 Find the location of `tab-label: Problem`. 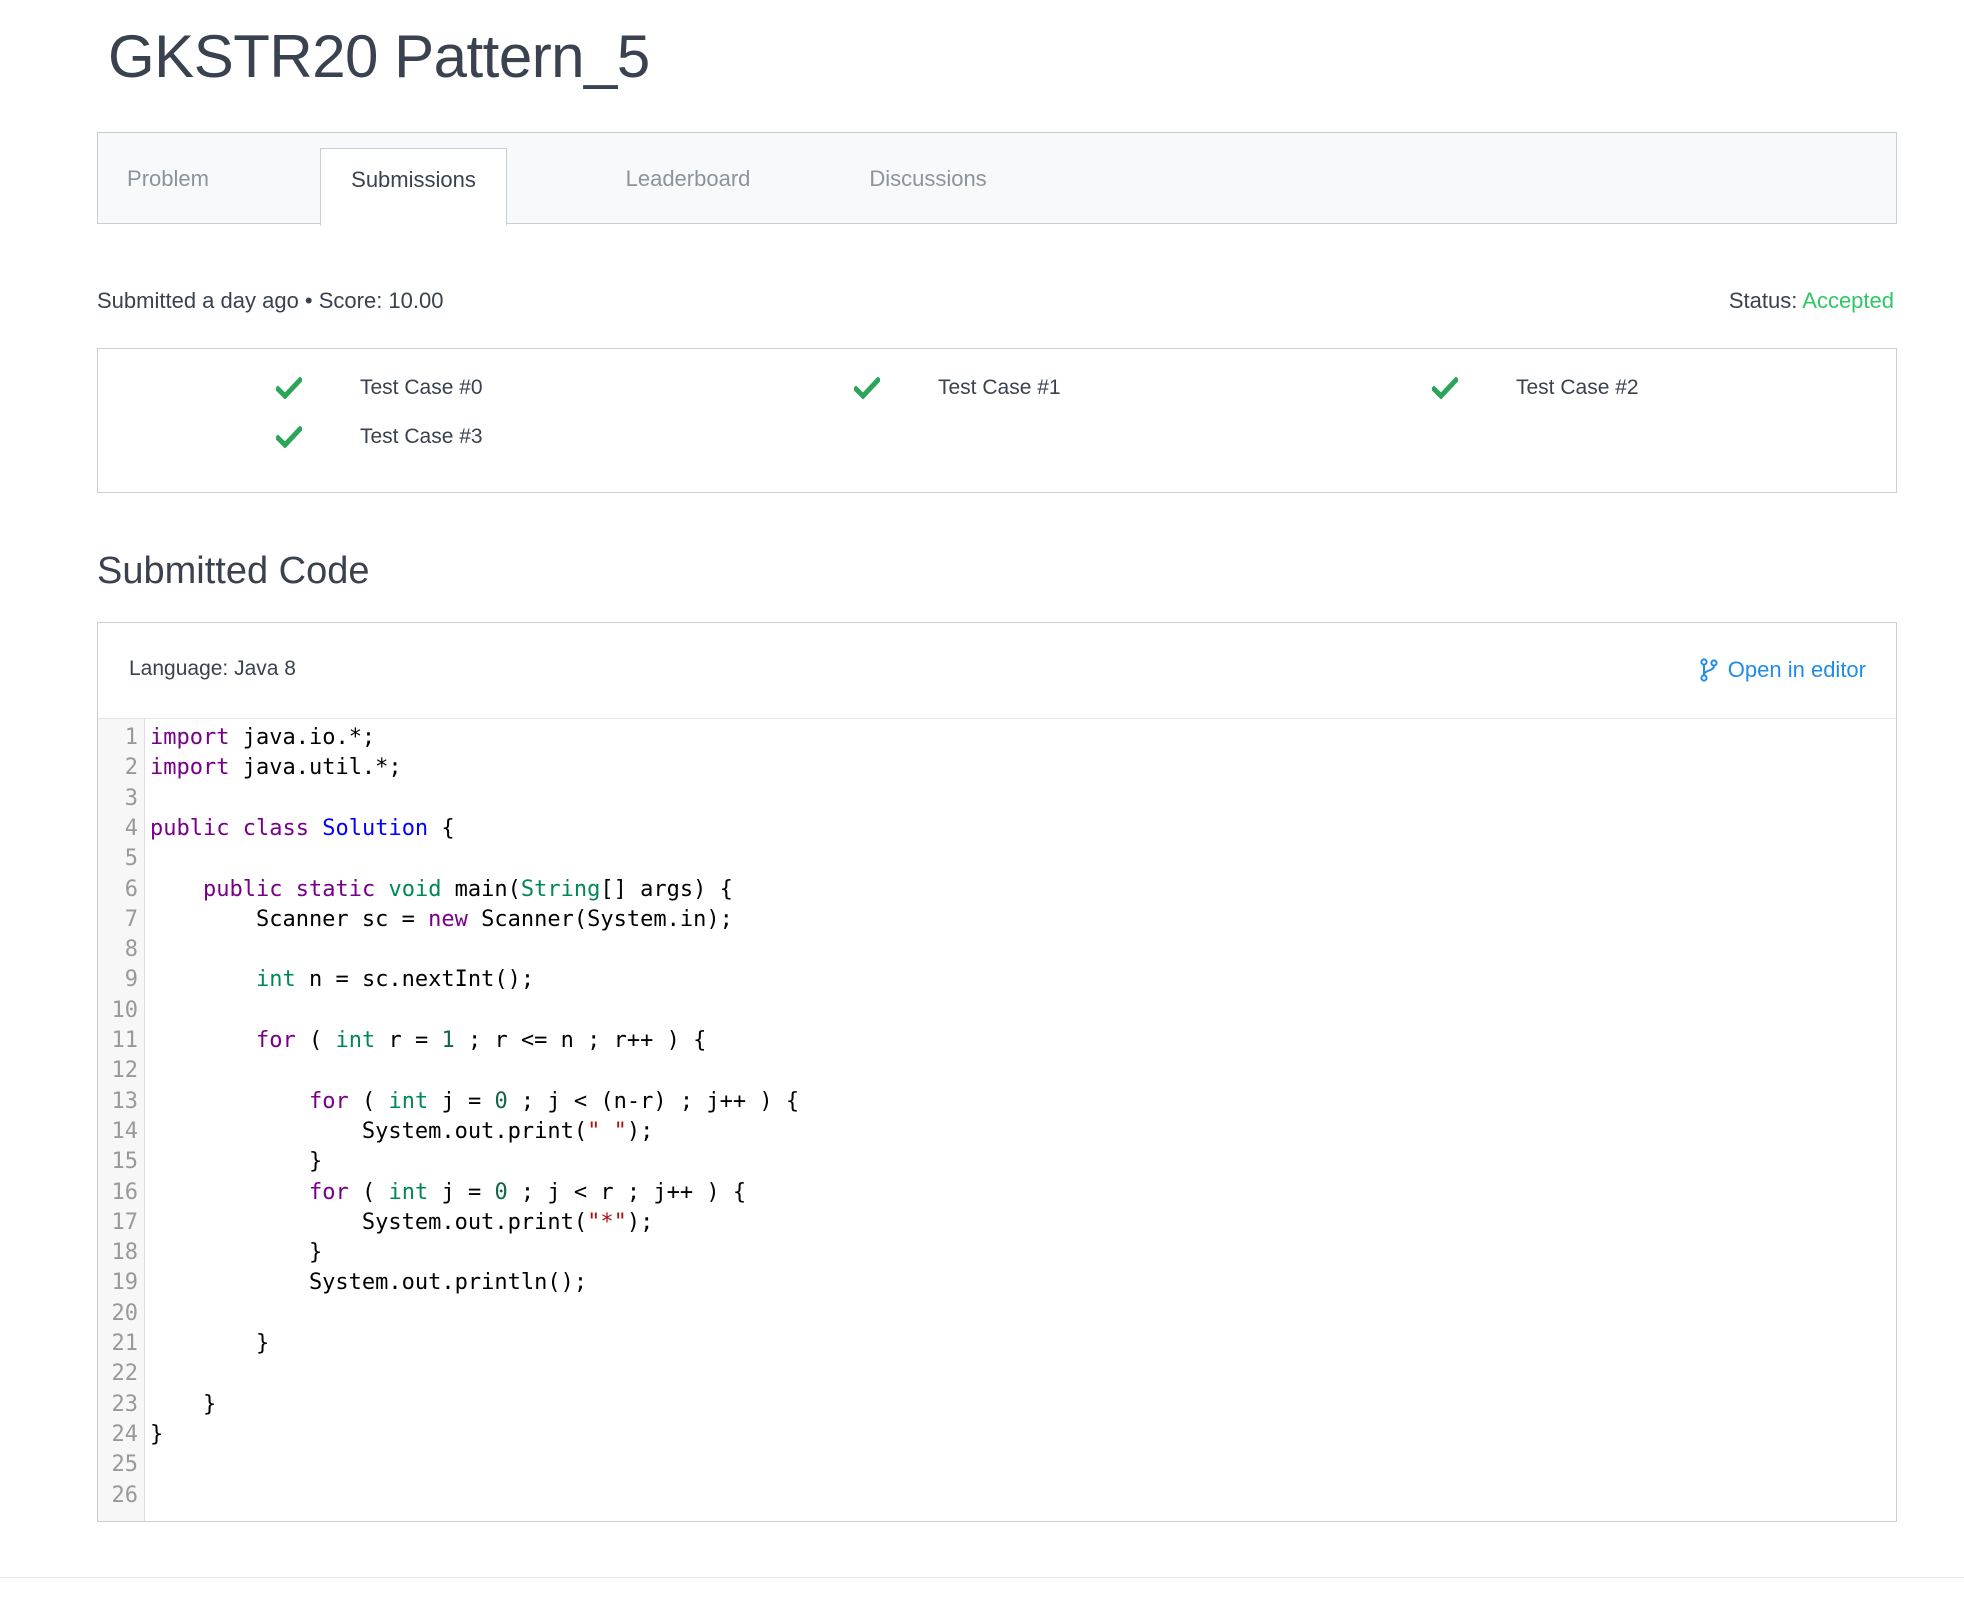

tab-label: Problem is located at coordinates (168, 178).